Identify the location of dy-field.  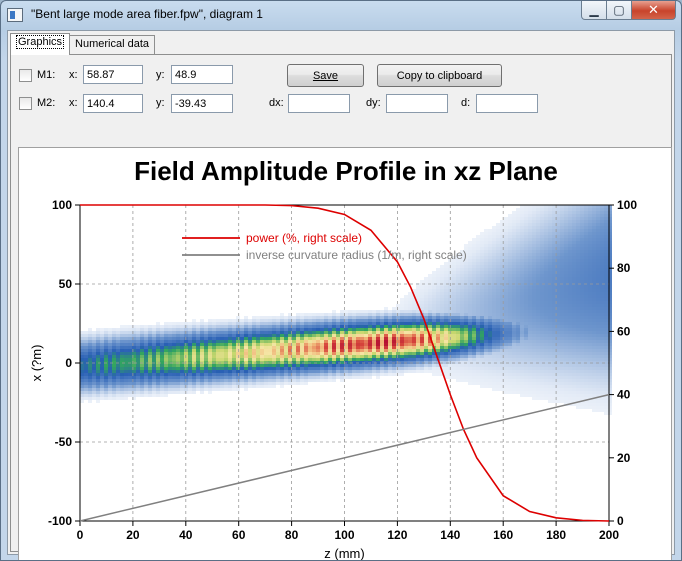
(417, 103).